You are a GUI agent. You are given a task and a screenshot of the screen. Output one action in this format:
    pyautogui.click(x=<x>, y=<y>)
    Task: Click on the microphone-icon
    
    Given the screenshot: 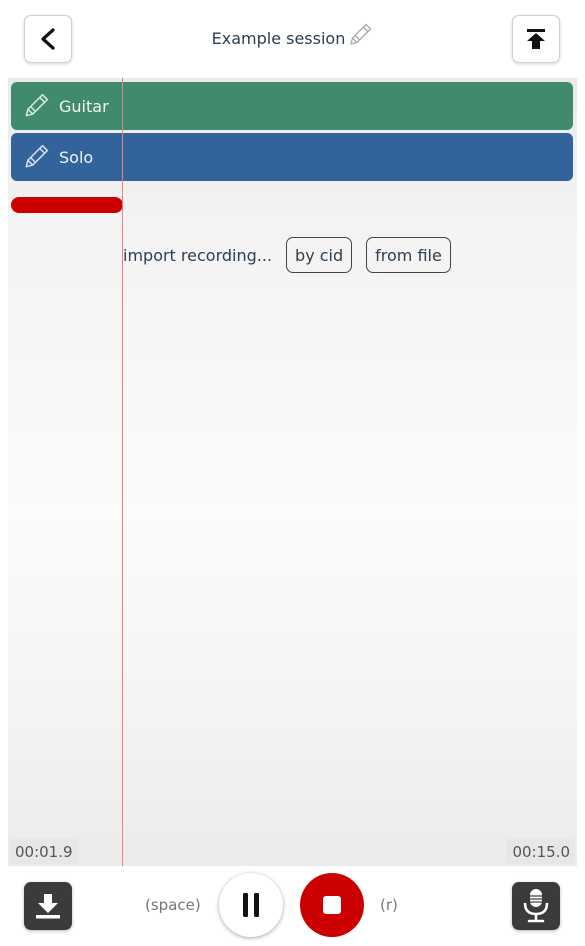 What is the action you would take?
    pyautogui.click(x=536, y=906)
    